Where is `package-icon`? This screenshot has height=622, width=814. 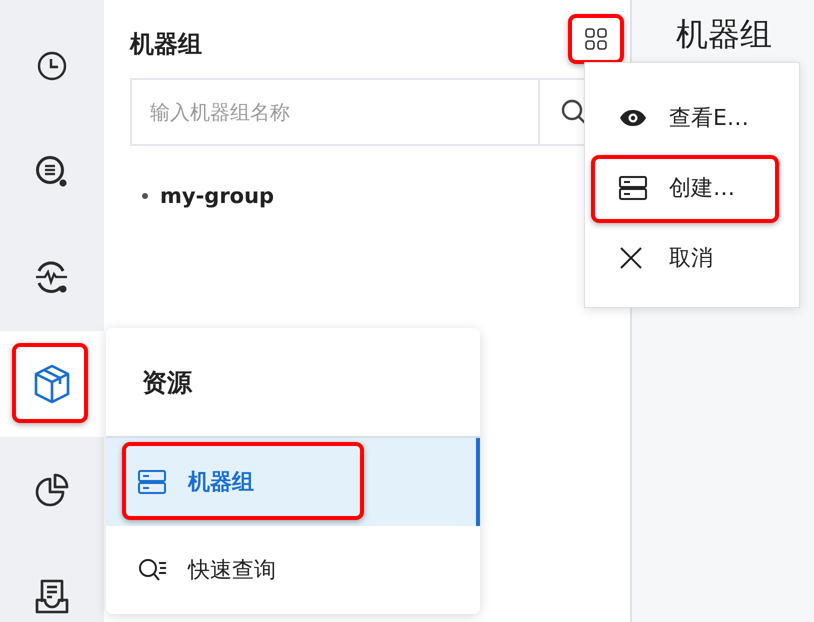
package-icon is located at coordinates (52, 384).